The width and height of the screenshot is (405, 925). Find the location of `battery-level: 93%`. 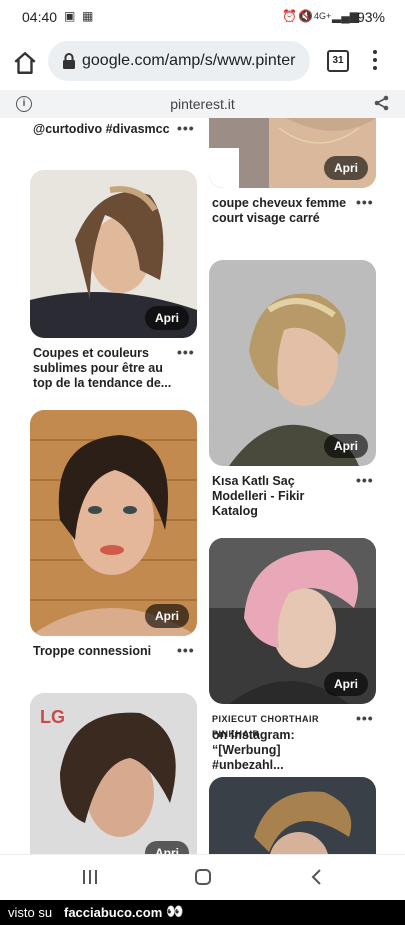

battery-level: 93% is located at coordinates (370, 17).